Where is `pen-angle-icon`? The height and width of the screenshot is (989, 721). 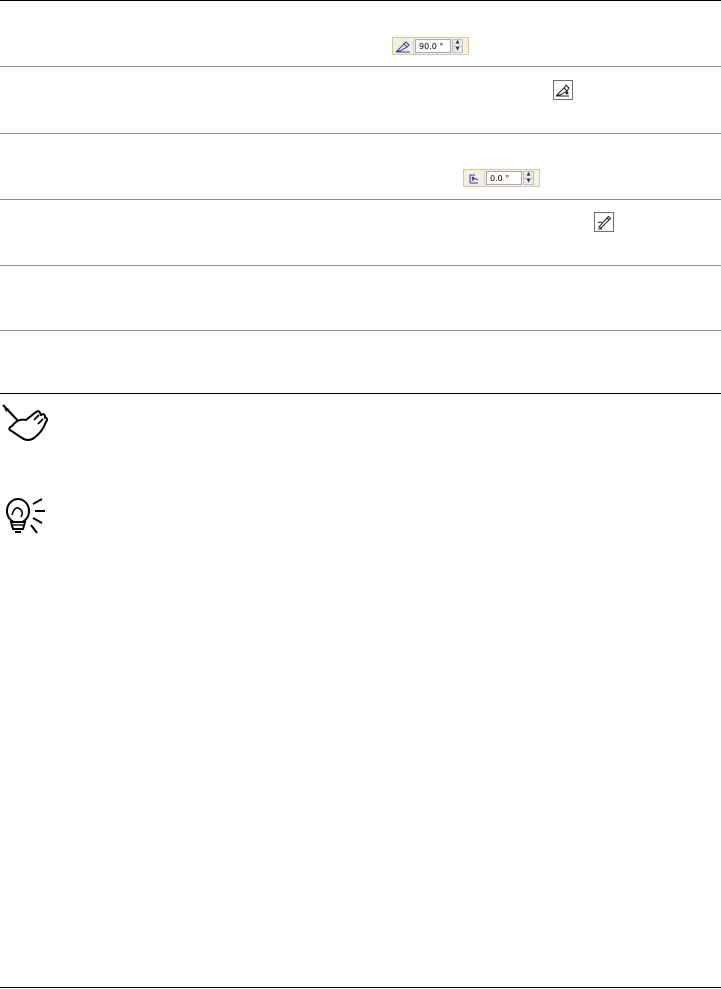 pen-angle-icon is located at coordinates (403, 46).